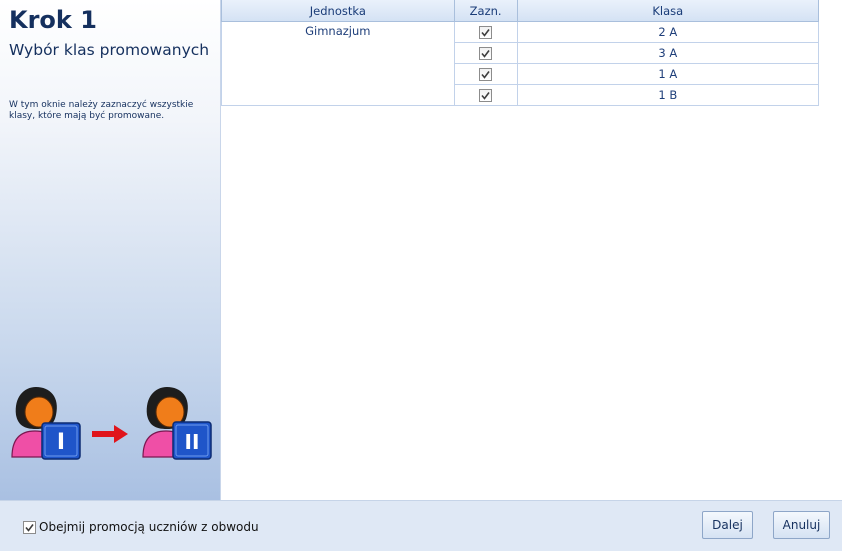 The height and width of the screenshot is (551, 842). I want to click on badge-icon: I, so click(61, 441).